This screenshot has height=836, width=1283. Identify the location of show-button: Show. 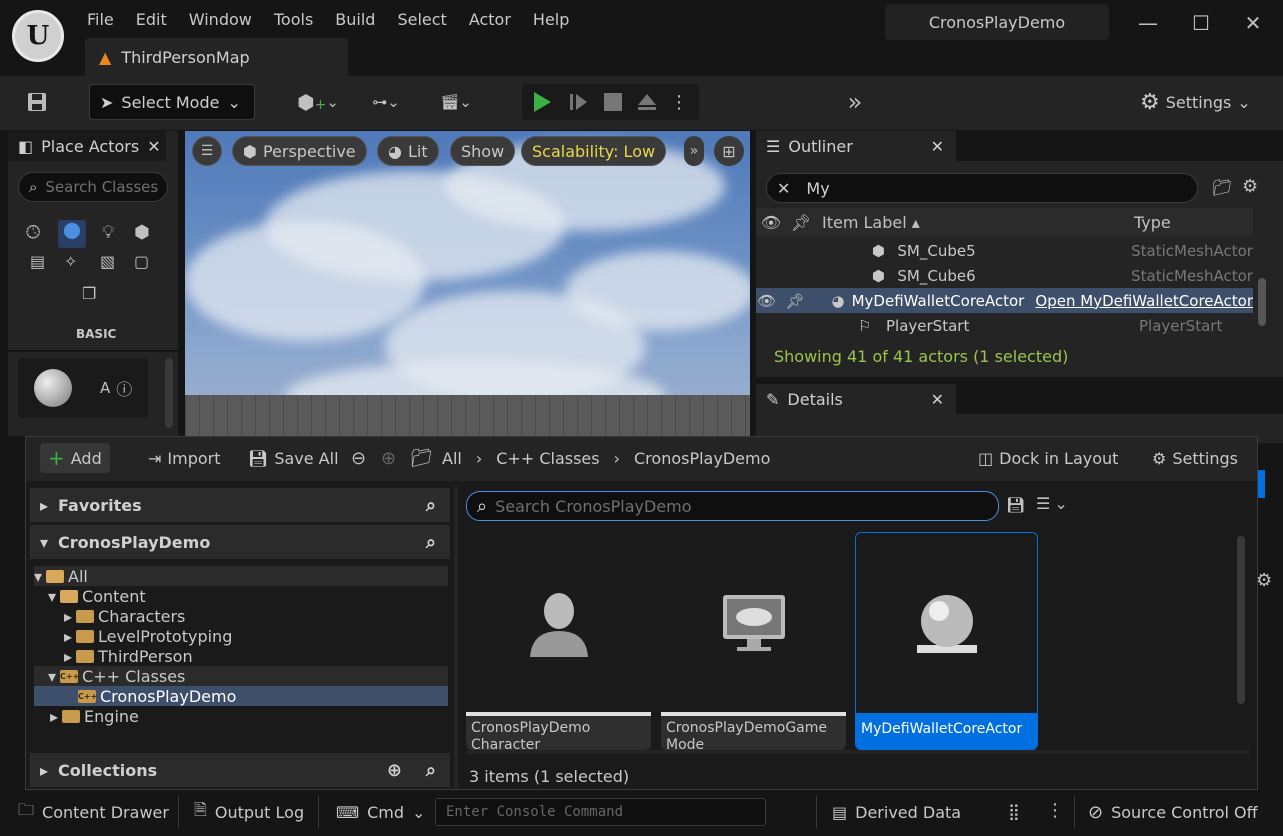
(483, 151).